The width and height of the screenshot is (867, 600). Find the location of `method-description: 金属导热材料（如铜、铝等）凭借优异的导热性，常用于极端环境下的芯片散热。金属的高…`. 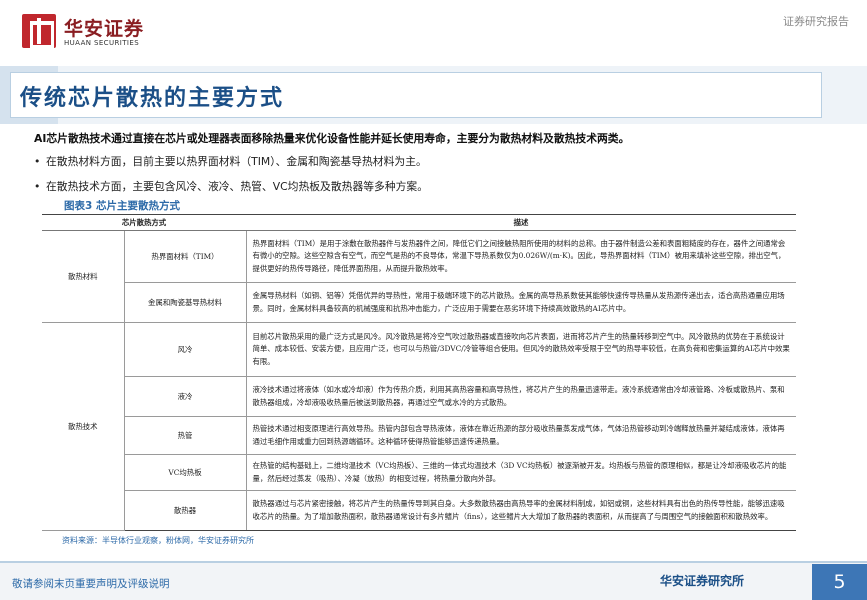

method-description: 金属导热材料（如铜、铝等）凭借优异的导热性，常用于极端环境下的芯片散热。金属的高… is located at coordinates (521, 302).